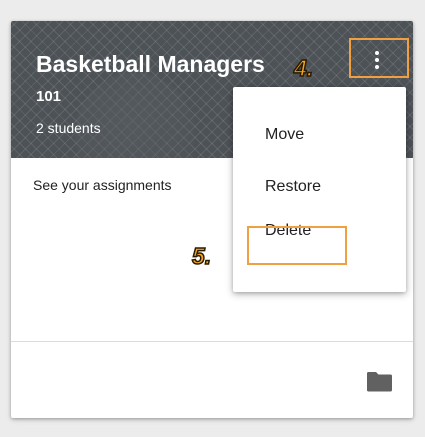  What do you see at coordinates (319, 231) in the screenshot?
I see `menu-item-delete: Delete` at bounding box center [319, 231].